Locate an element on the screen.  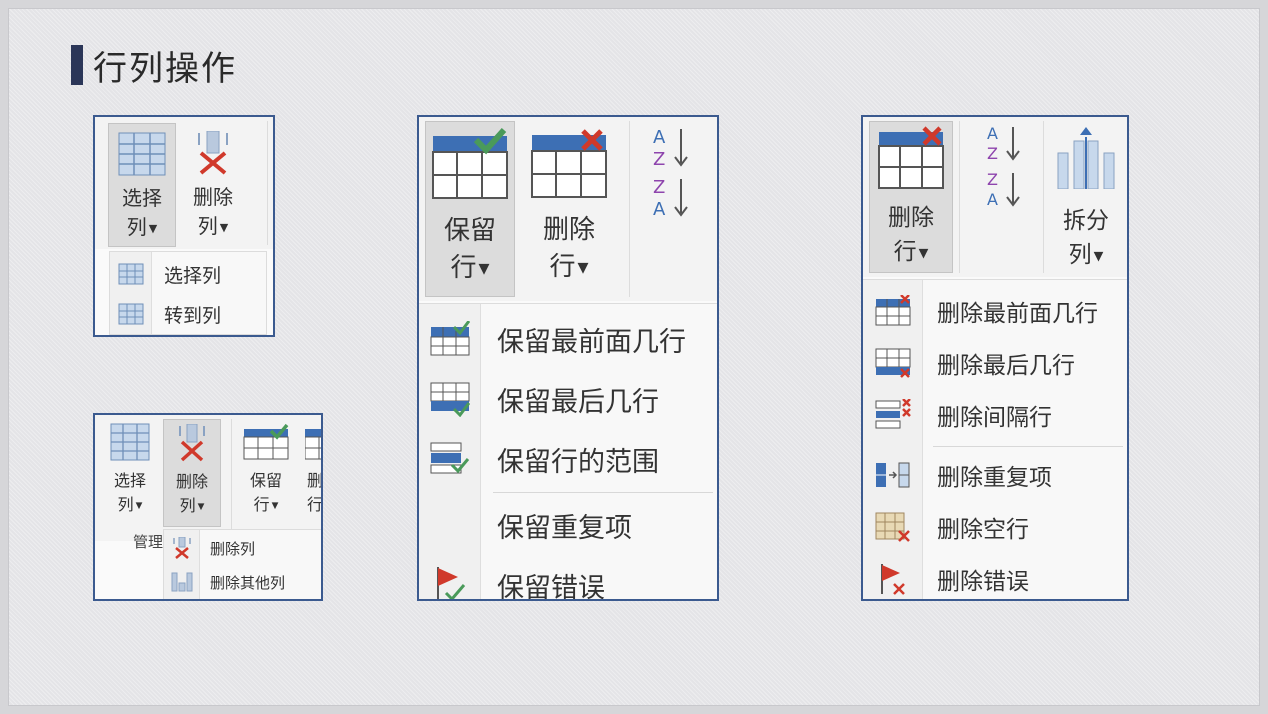
menu-item-keep-bottom-rows: 保留最后几行 is located at coordinates (539, 399).